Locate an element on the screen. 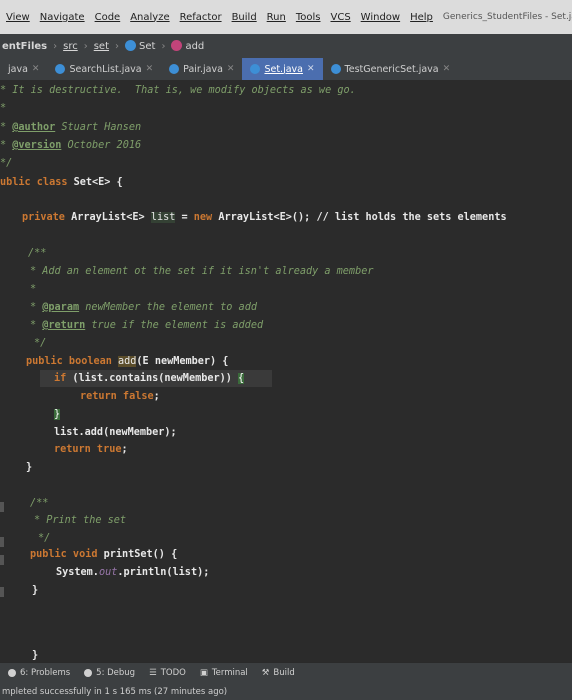 The height and width of the screenshot is (700, 572). code-text: list.add(newMember); is located at coordinates (115, 432).